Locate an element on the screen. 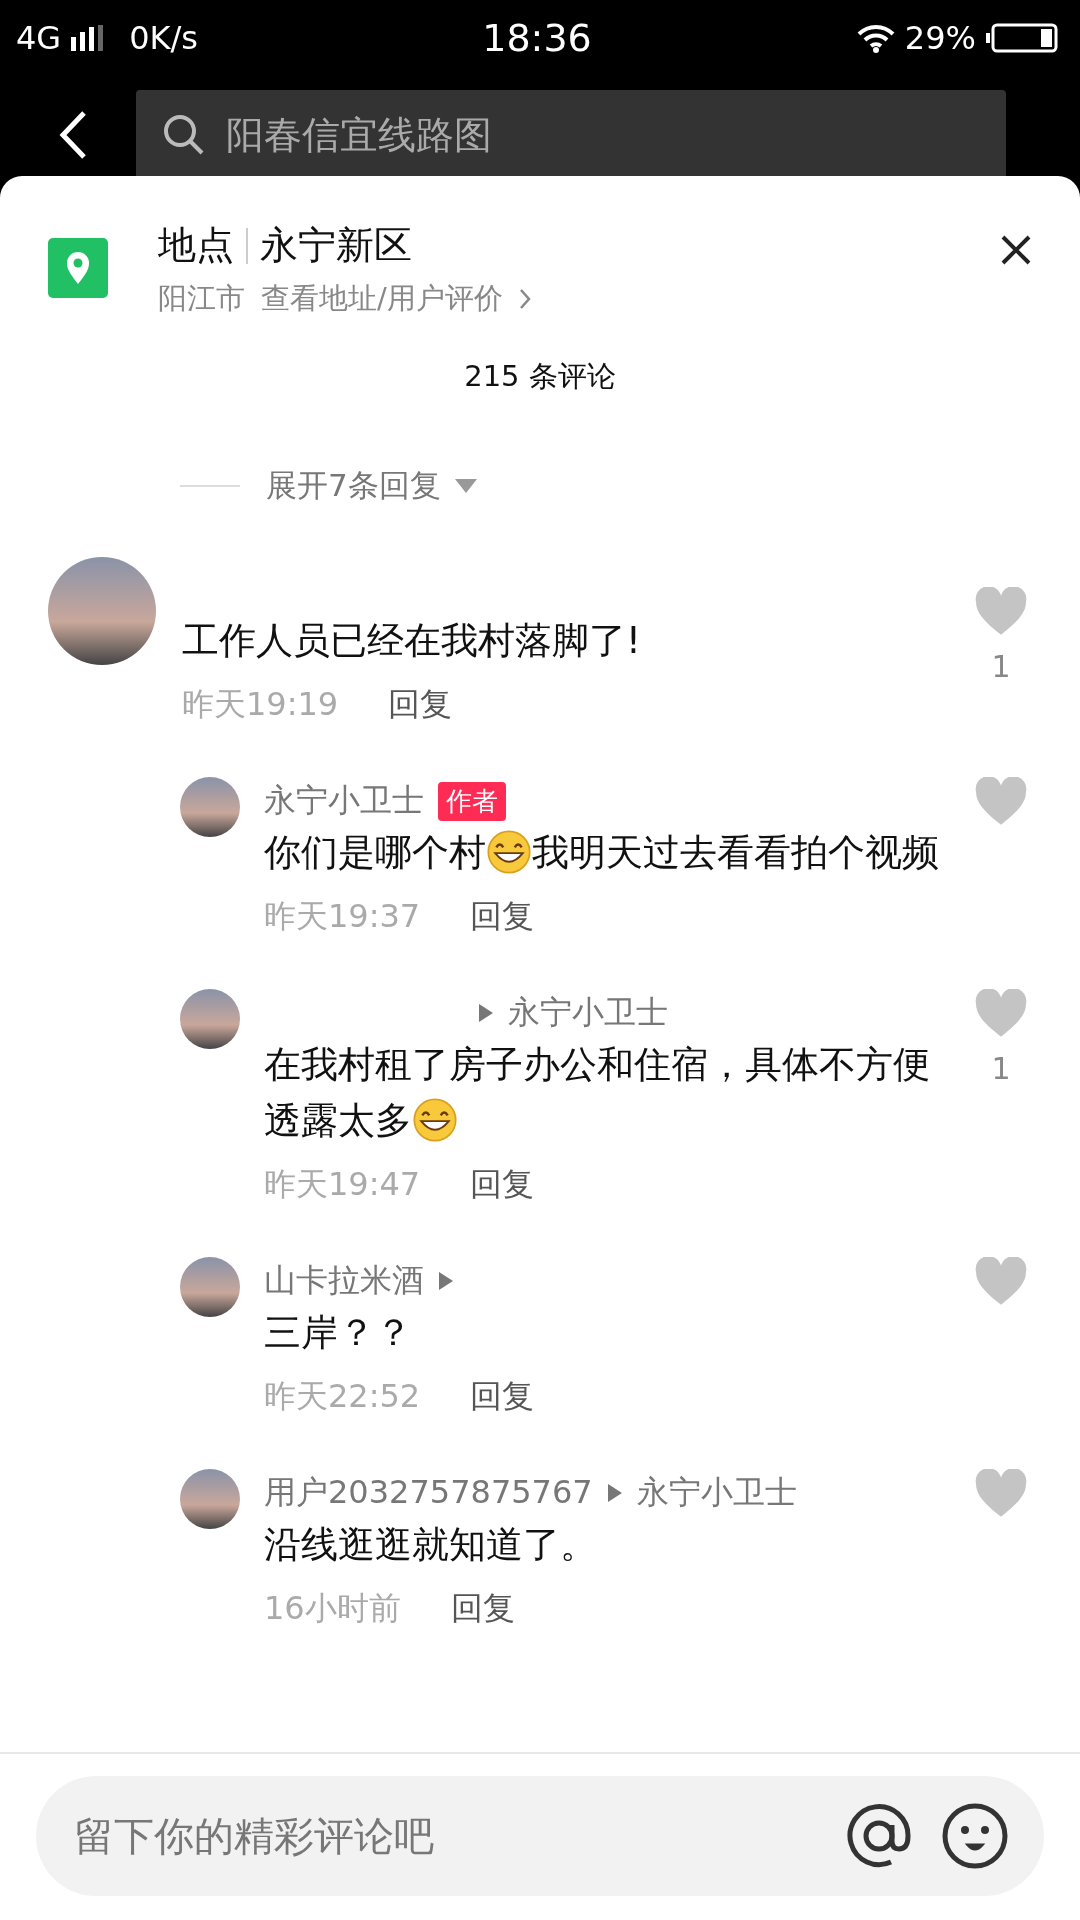 This screenshot has height=1920, width=1080. place-label: 地点 is located at coordinates (196, 245).